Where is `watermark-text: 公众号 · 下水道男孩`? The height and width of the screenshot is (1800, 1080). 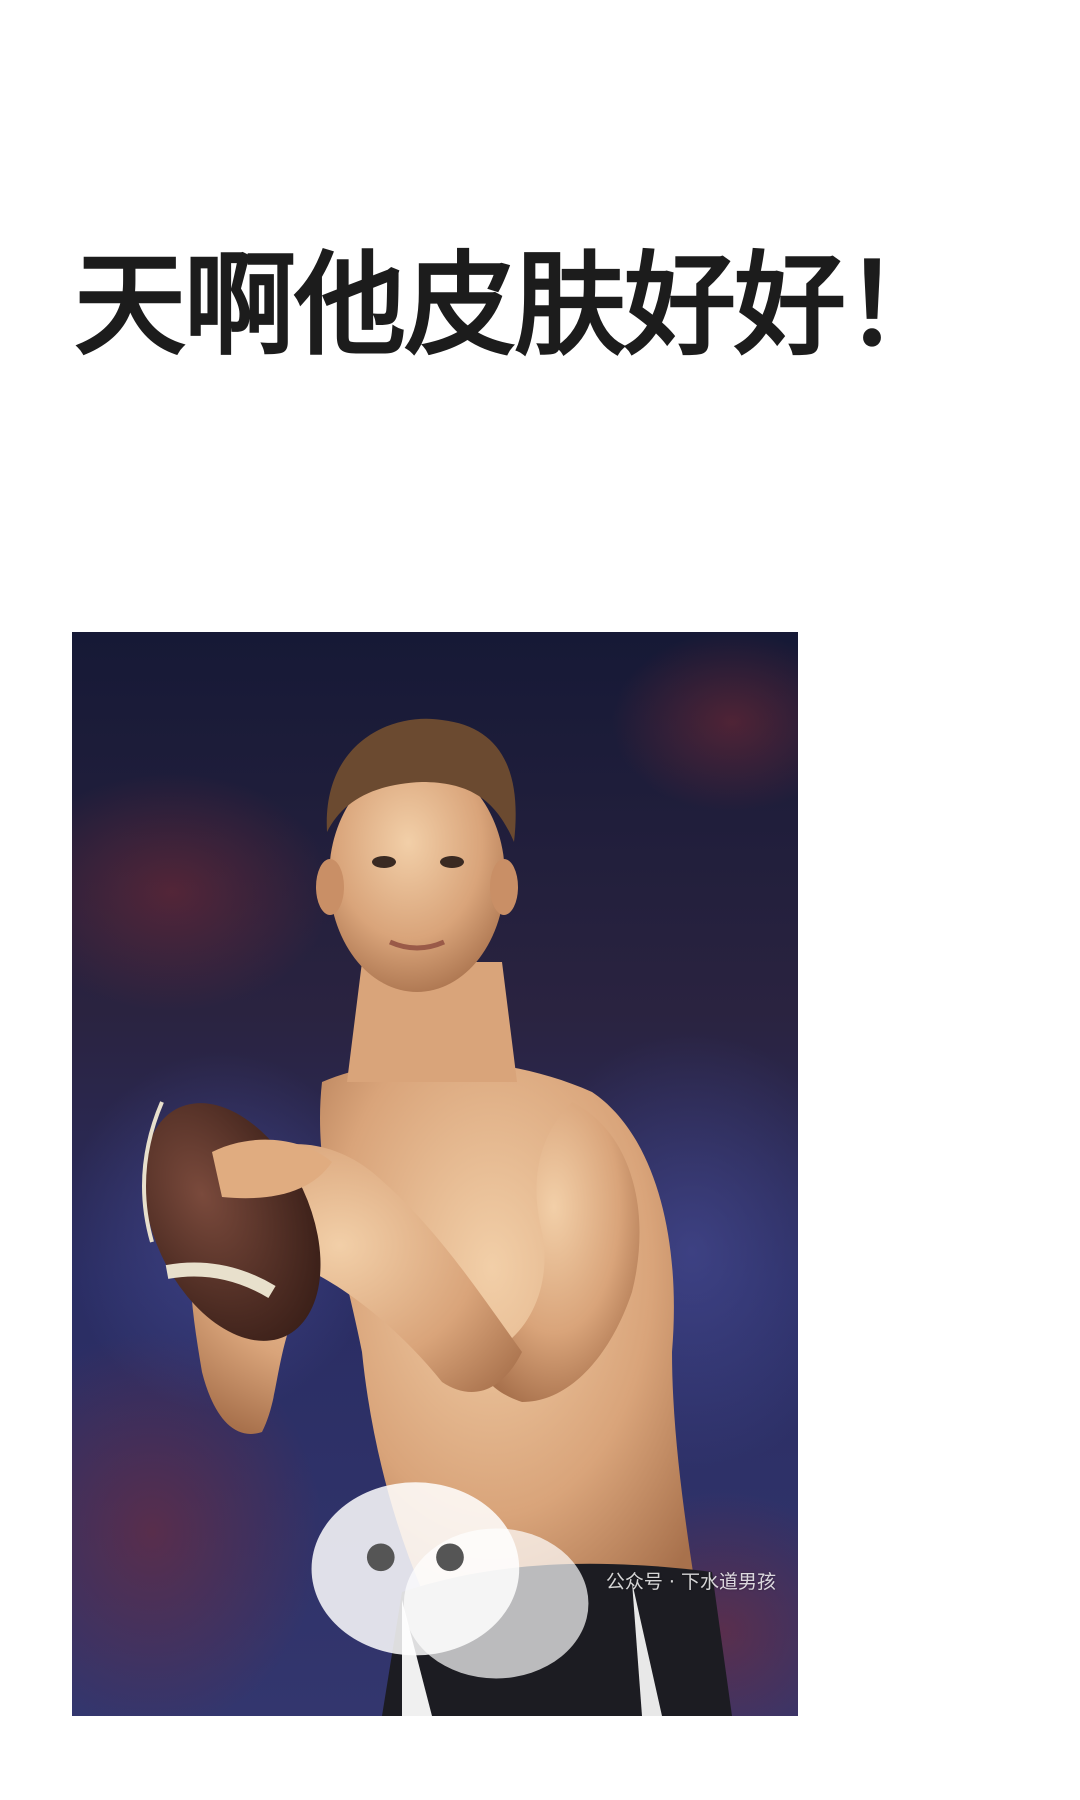 watermark-text: 公众号 · 下水道男孩 is located at coordinates (690, 1582).